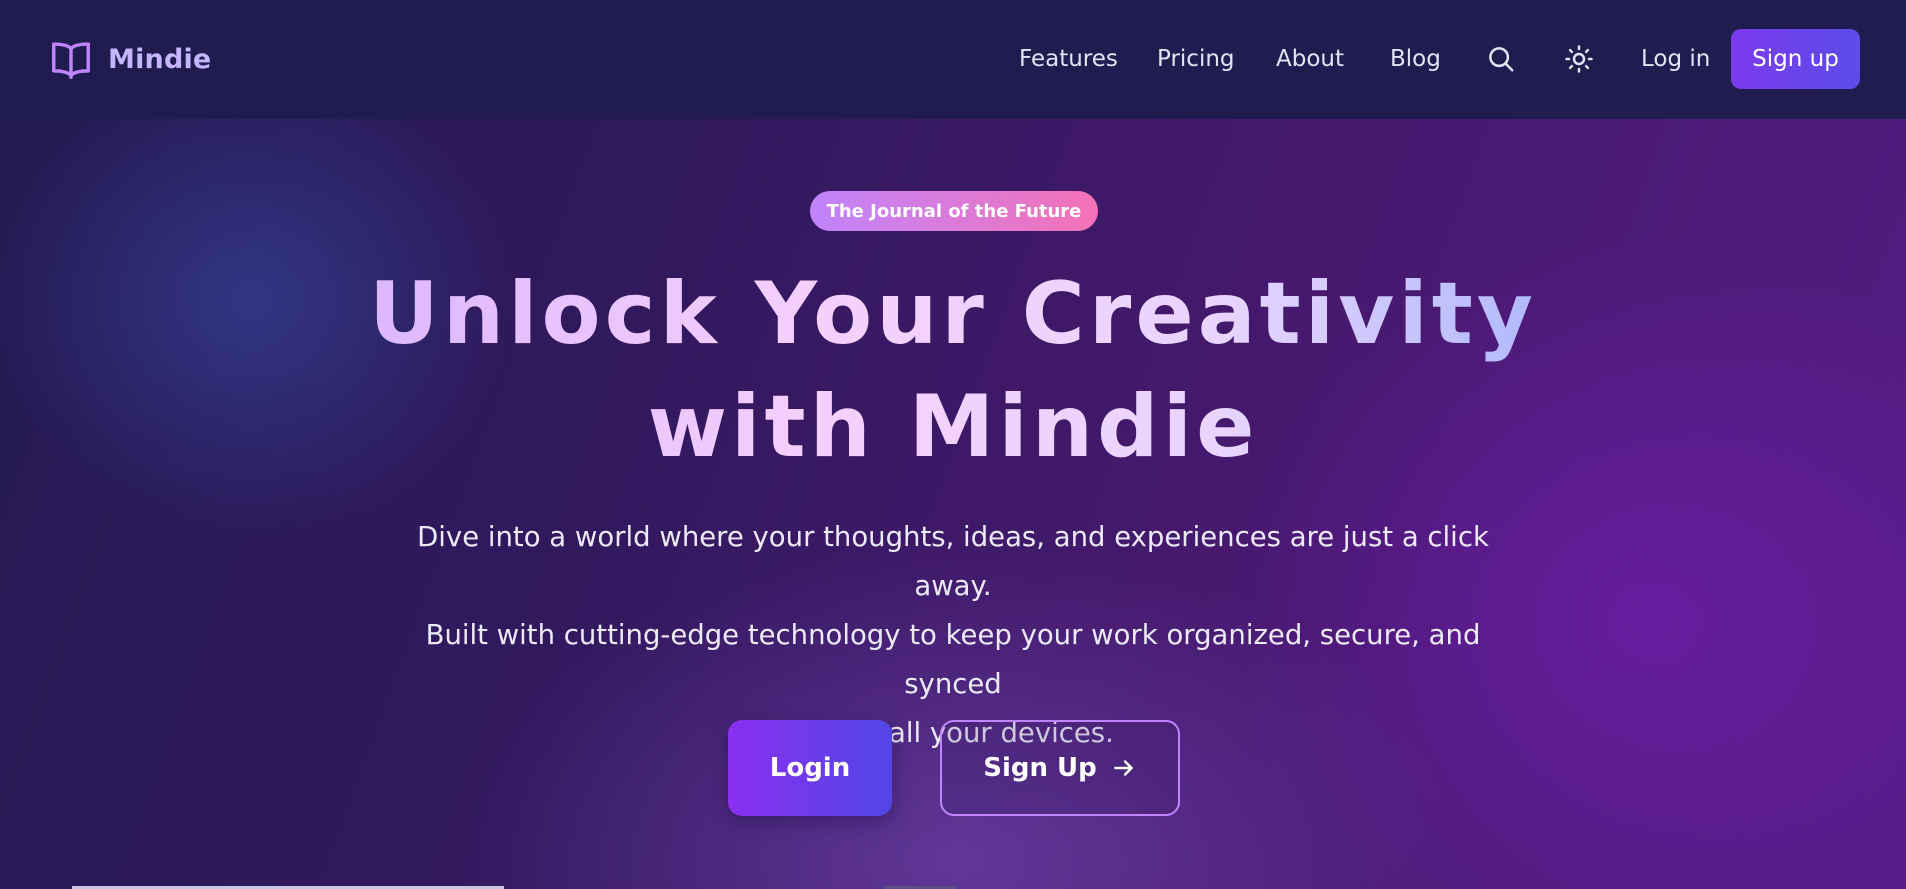 The width and height of the screenshot is (1906, 889). What do you see at coordinates (71, 59) in the screenshot?
I see `book-open-icon` at bounding box center [71, 59].